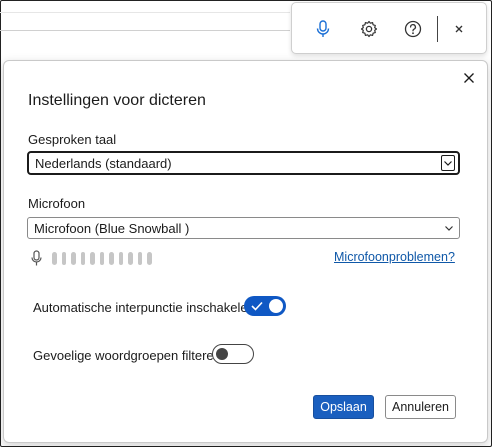 The height and width of the screenshot is (447, 492). I want to click on help-button, so click(413, 29).